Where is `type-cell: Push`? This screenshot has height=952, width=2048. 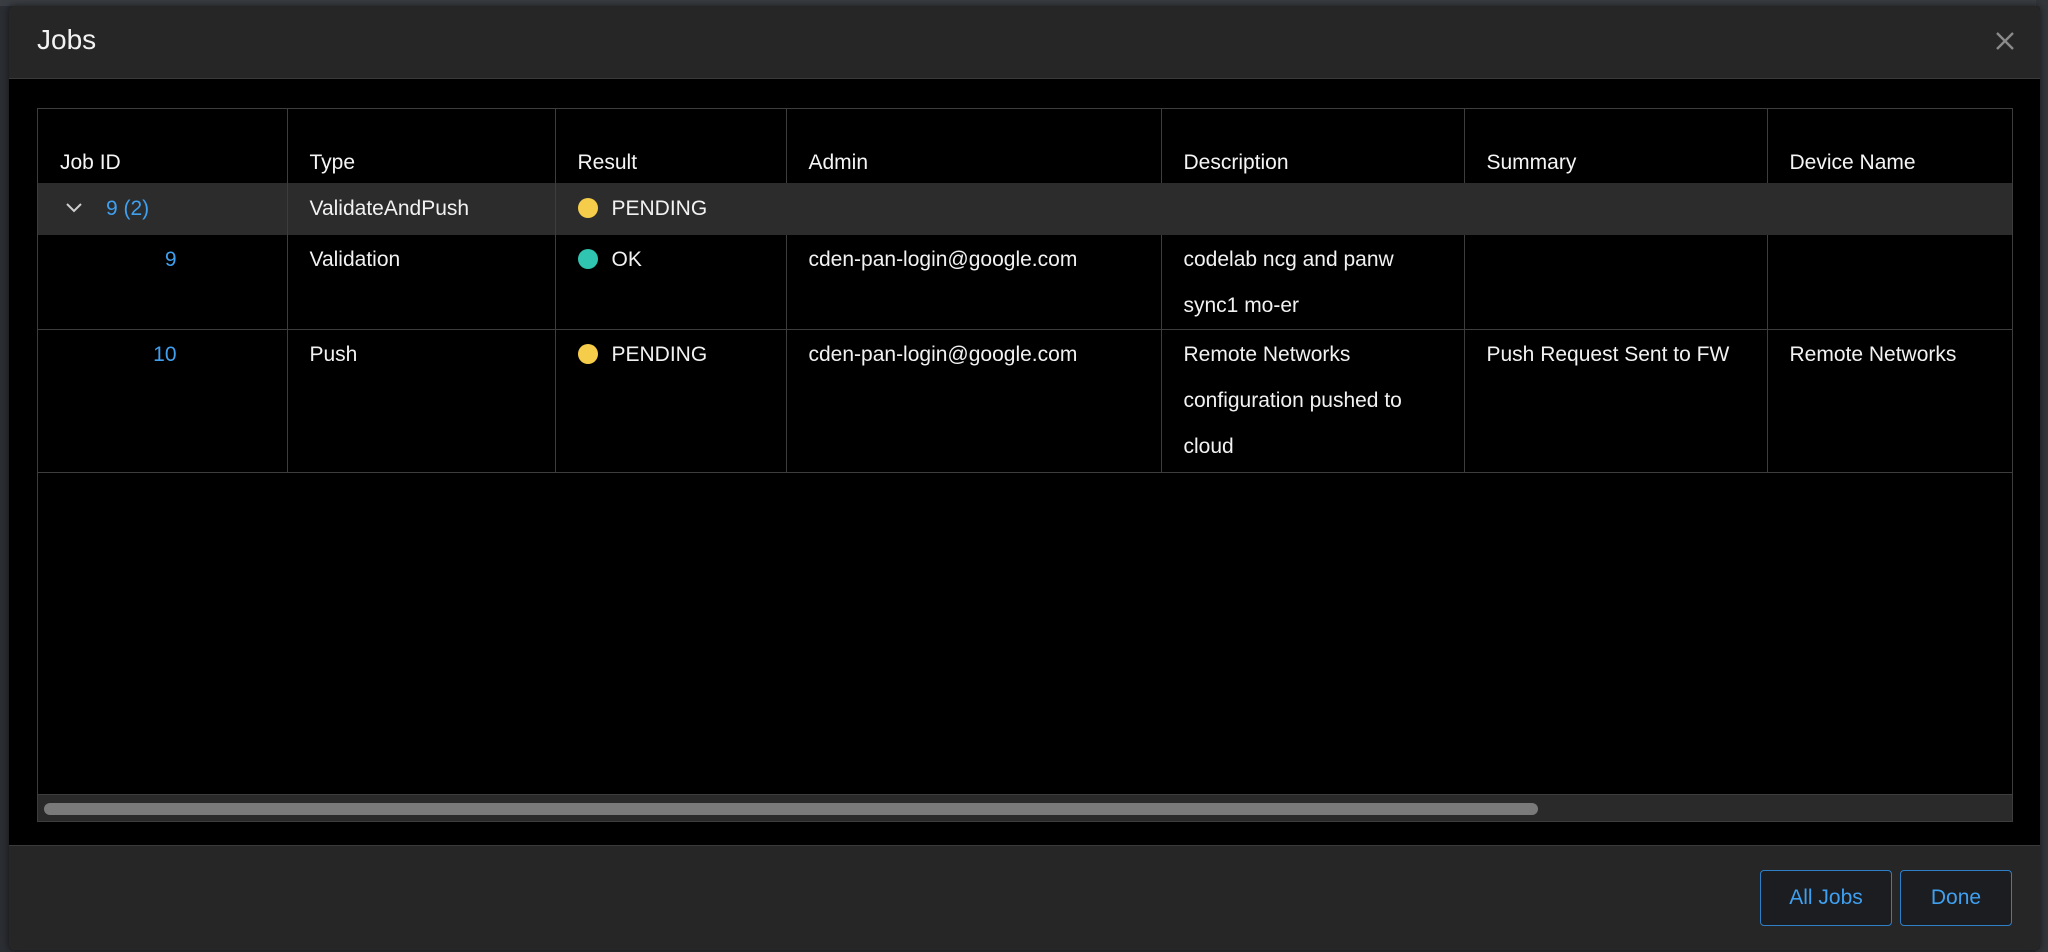
type-cell: Push is located at coordinates (421, 401).